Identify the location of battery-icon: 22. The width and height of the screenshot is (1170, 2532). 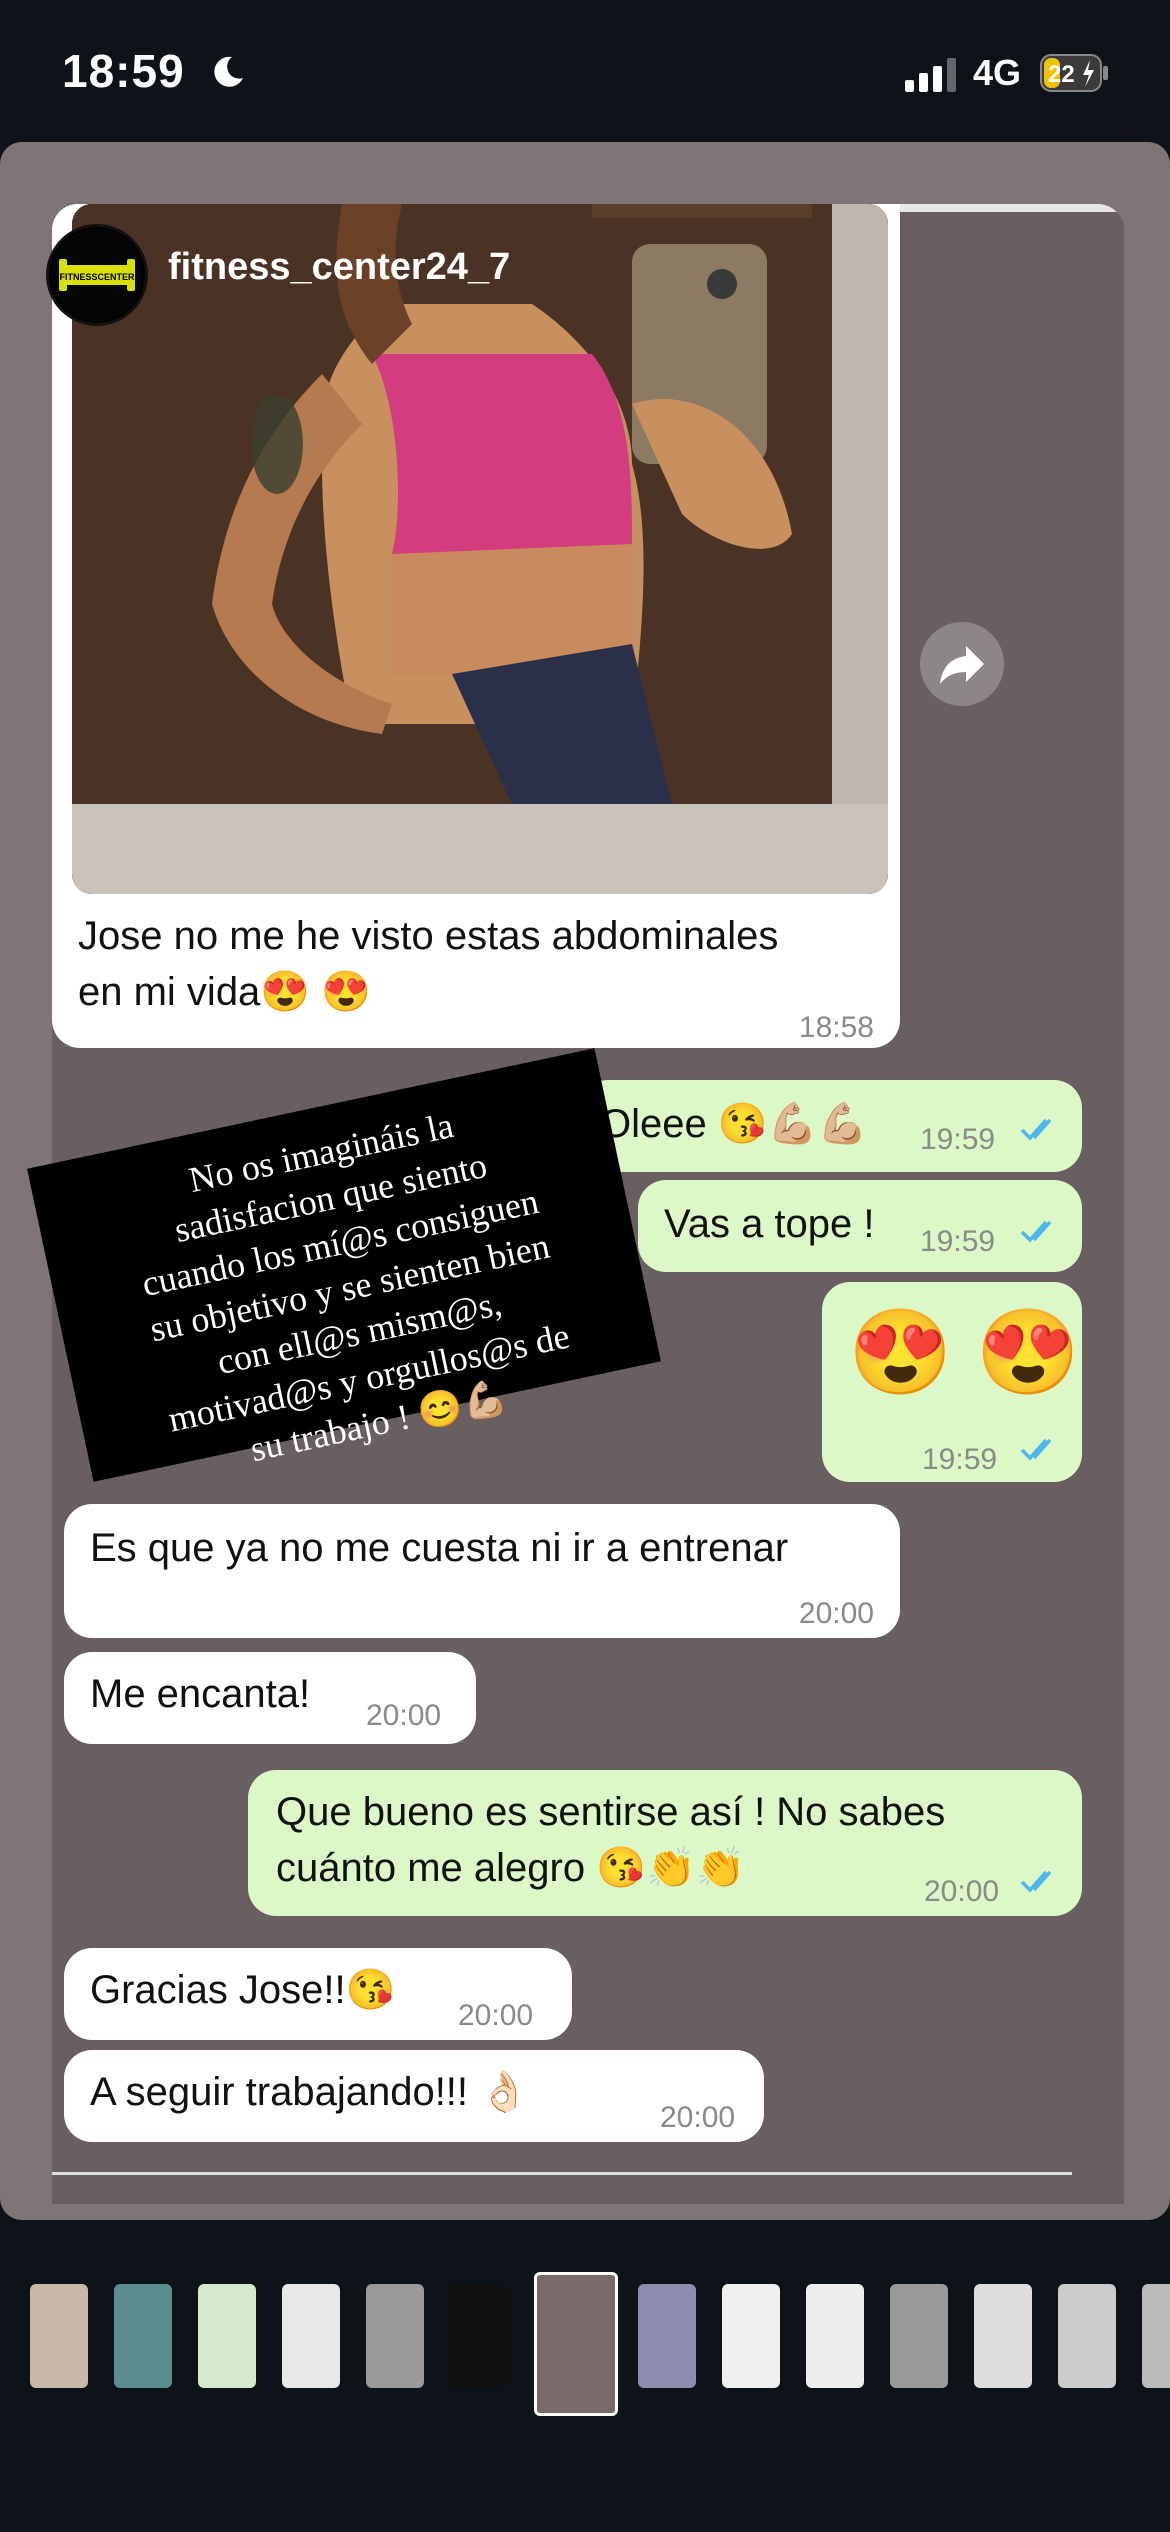
(1074, 73).